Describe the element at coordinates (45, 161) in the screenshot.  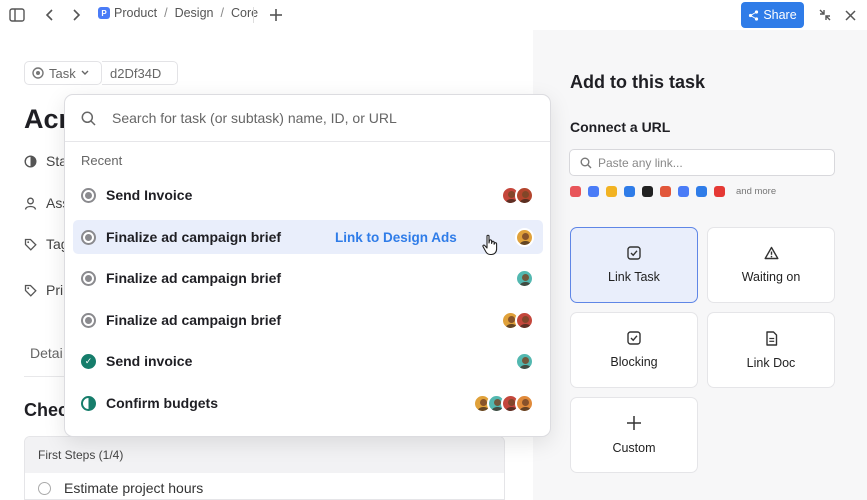
I see `field-status: Sta` at that location.